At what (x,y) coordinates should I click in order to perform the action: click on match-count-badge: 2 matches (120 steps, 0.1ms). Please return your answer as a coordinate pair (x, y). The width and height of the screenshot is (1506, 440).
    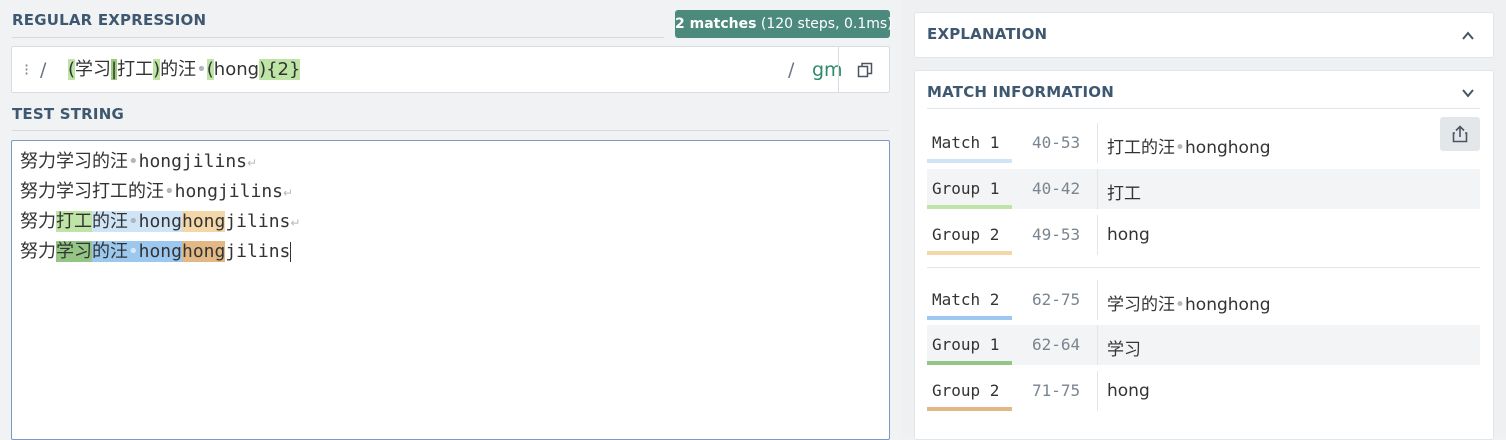
    Looking at the image, I should click on (784, 24).